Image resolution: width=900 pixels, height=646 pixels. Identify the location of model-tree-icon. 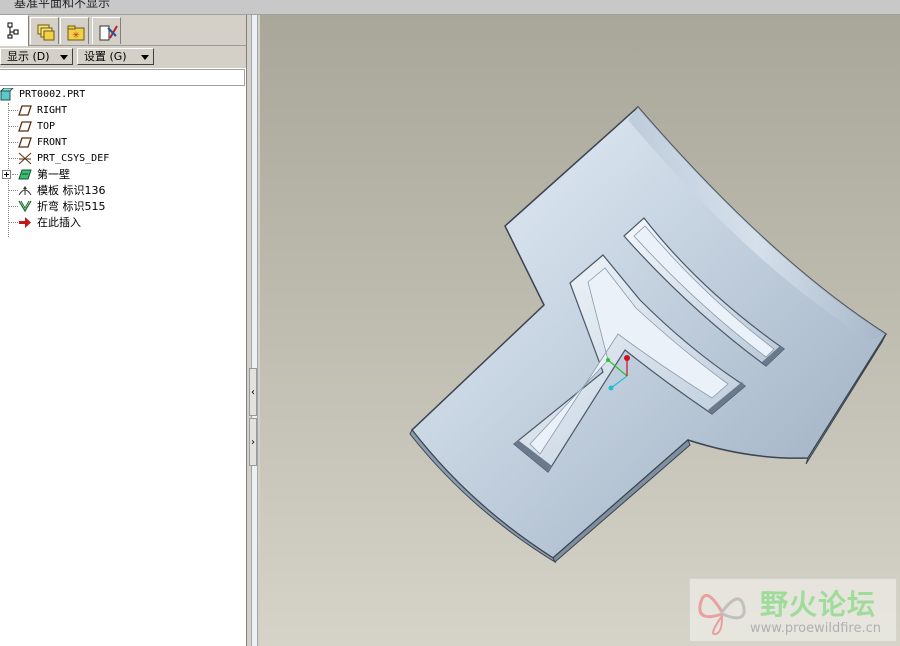
(13, 30).